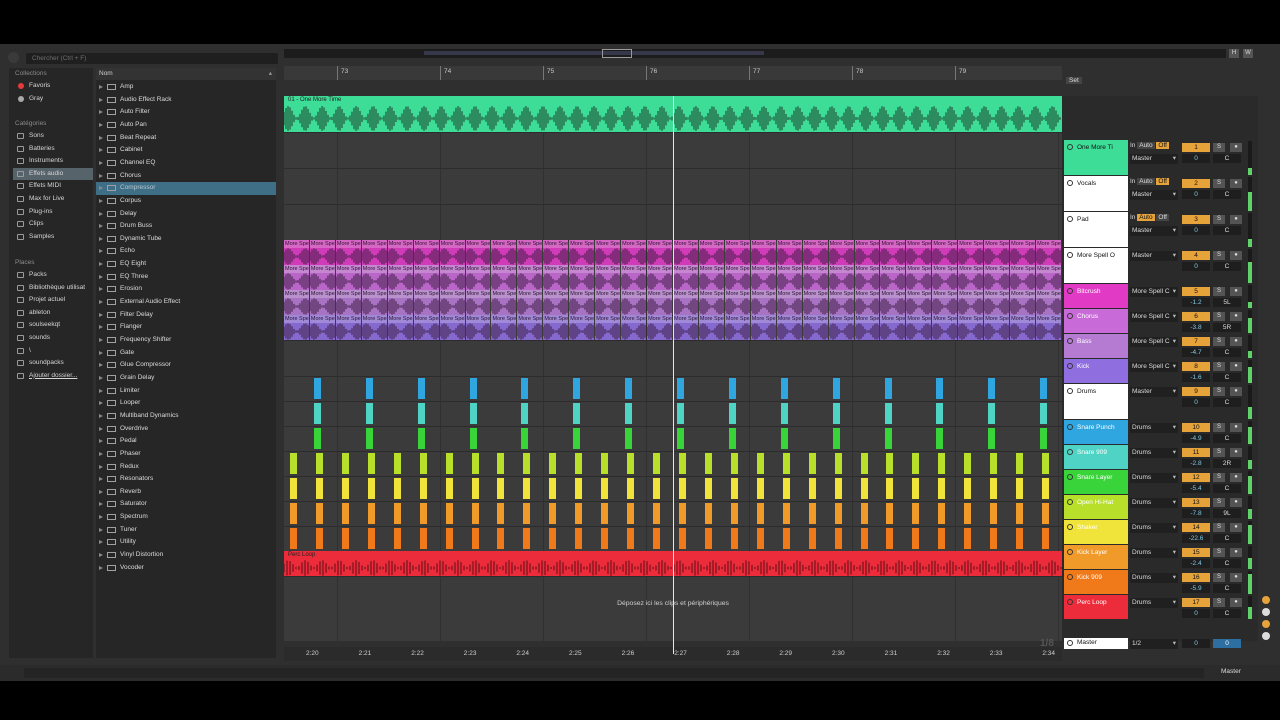  I want to click on browser-item: Drum Buss, so click(186, 226).